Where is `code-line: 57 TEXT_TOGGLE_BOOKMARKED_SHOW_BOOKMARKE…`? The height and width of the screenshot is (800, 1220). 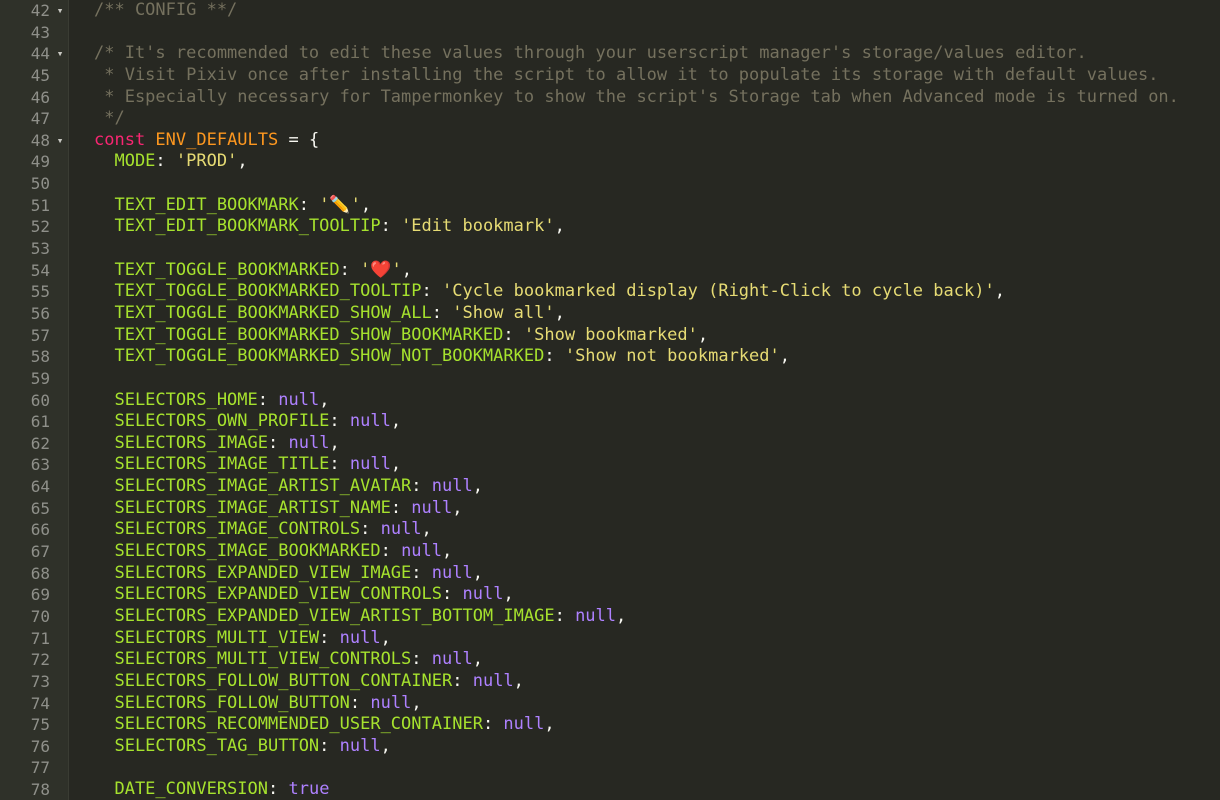
code-line: 57 TEXT_TOGGLE_BOOKMARKED_SHOW_BOOKMARKE… is located at coordinates (610, 336).